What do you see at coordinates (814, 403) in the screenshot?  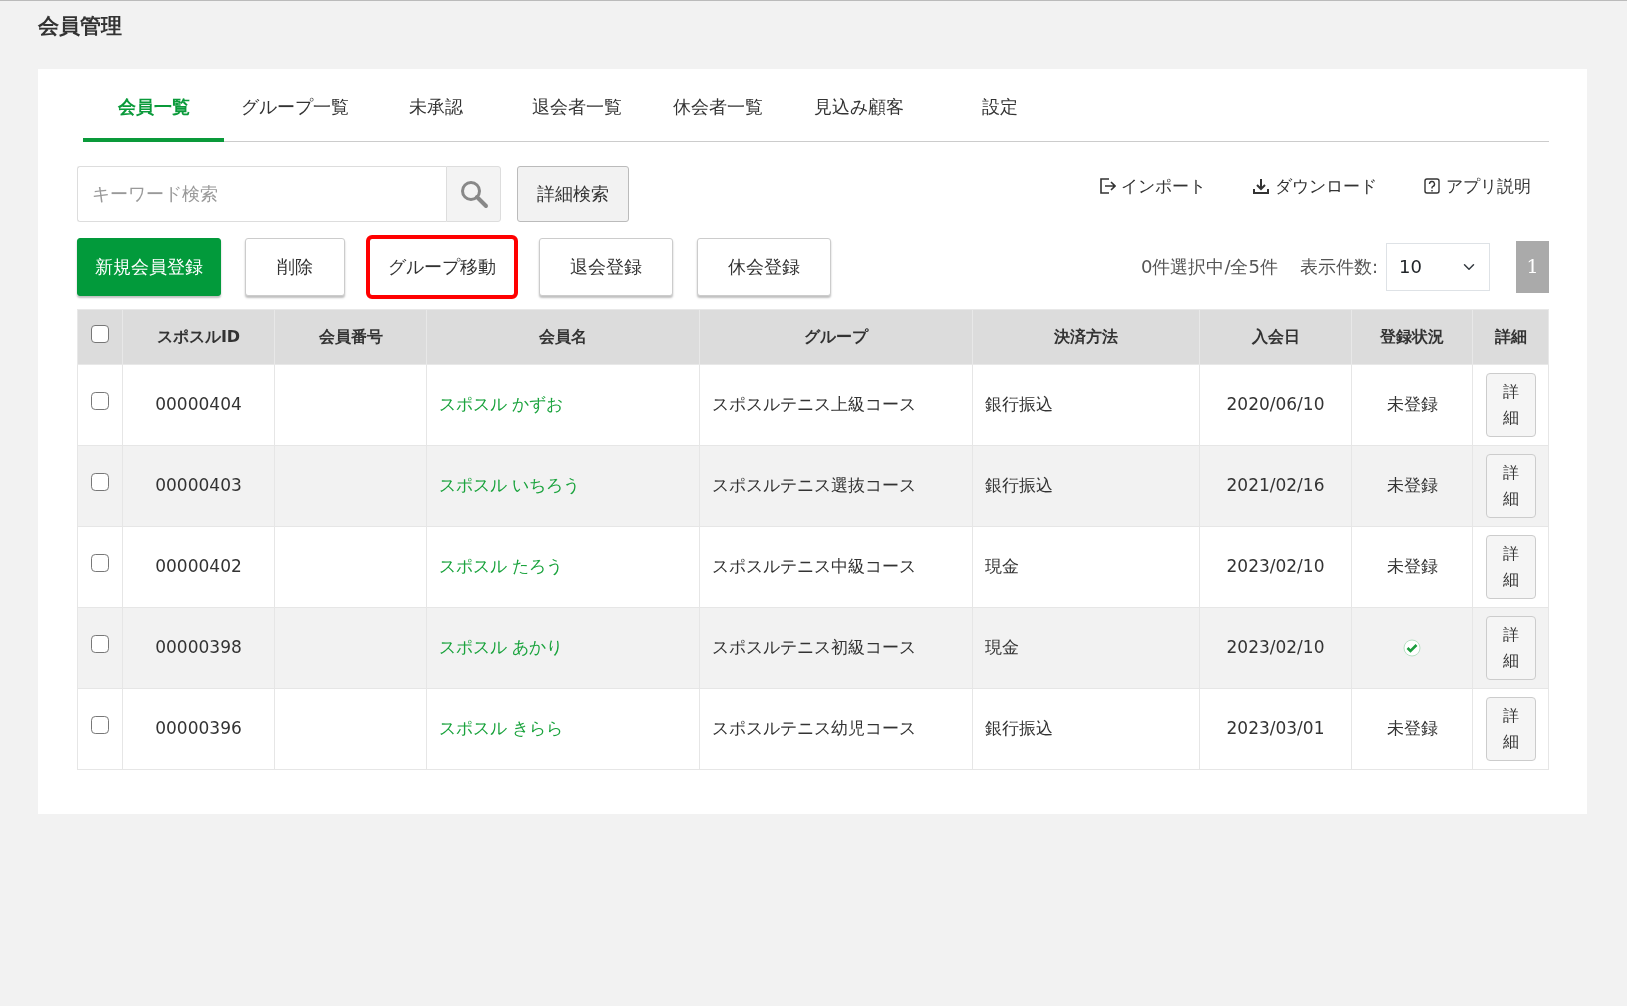 I see `group-name: スポスルテニス上級コース` at bounding box center [814, 403].